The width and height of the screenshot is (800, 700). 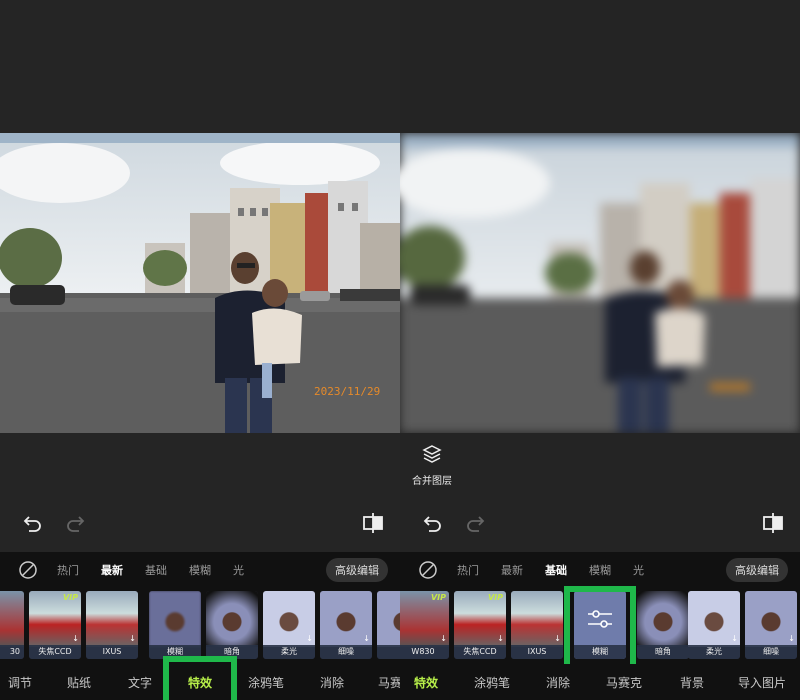 I want to click on effect-thumb-label: 30, so click(x=12, y=652).